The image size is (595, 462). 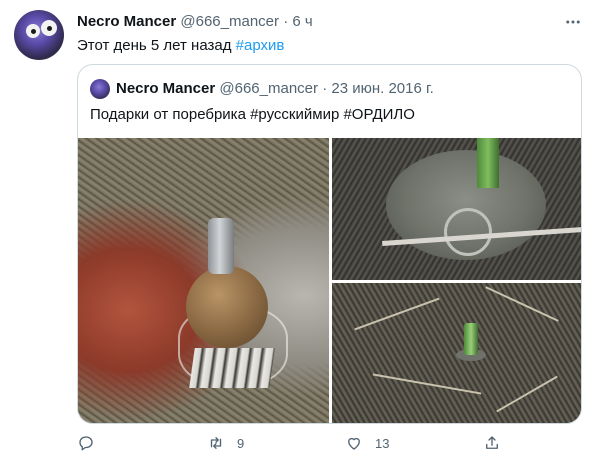 I want to click on photo-buried-mine, so click(x=456, y=353).